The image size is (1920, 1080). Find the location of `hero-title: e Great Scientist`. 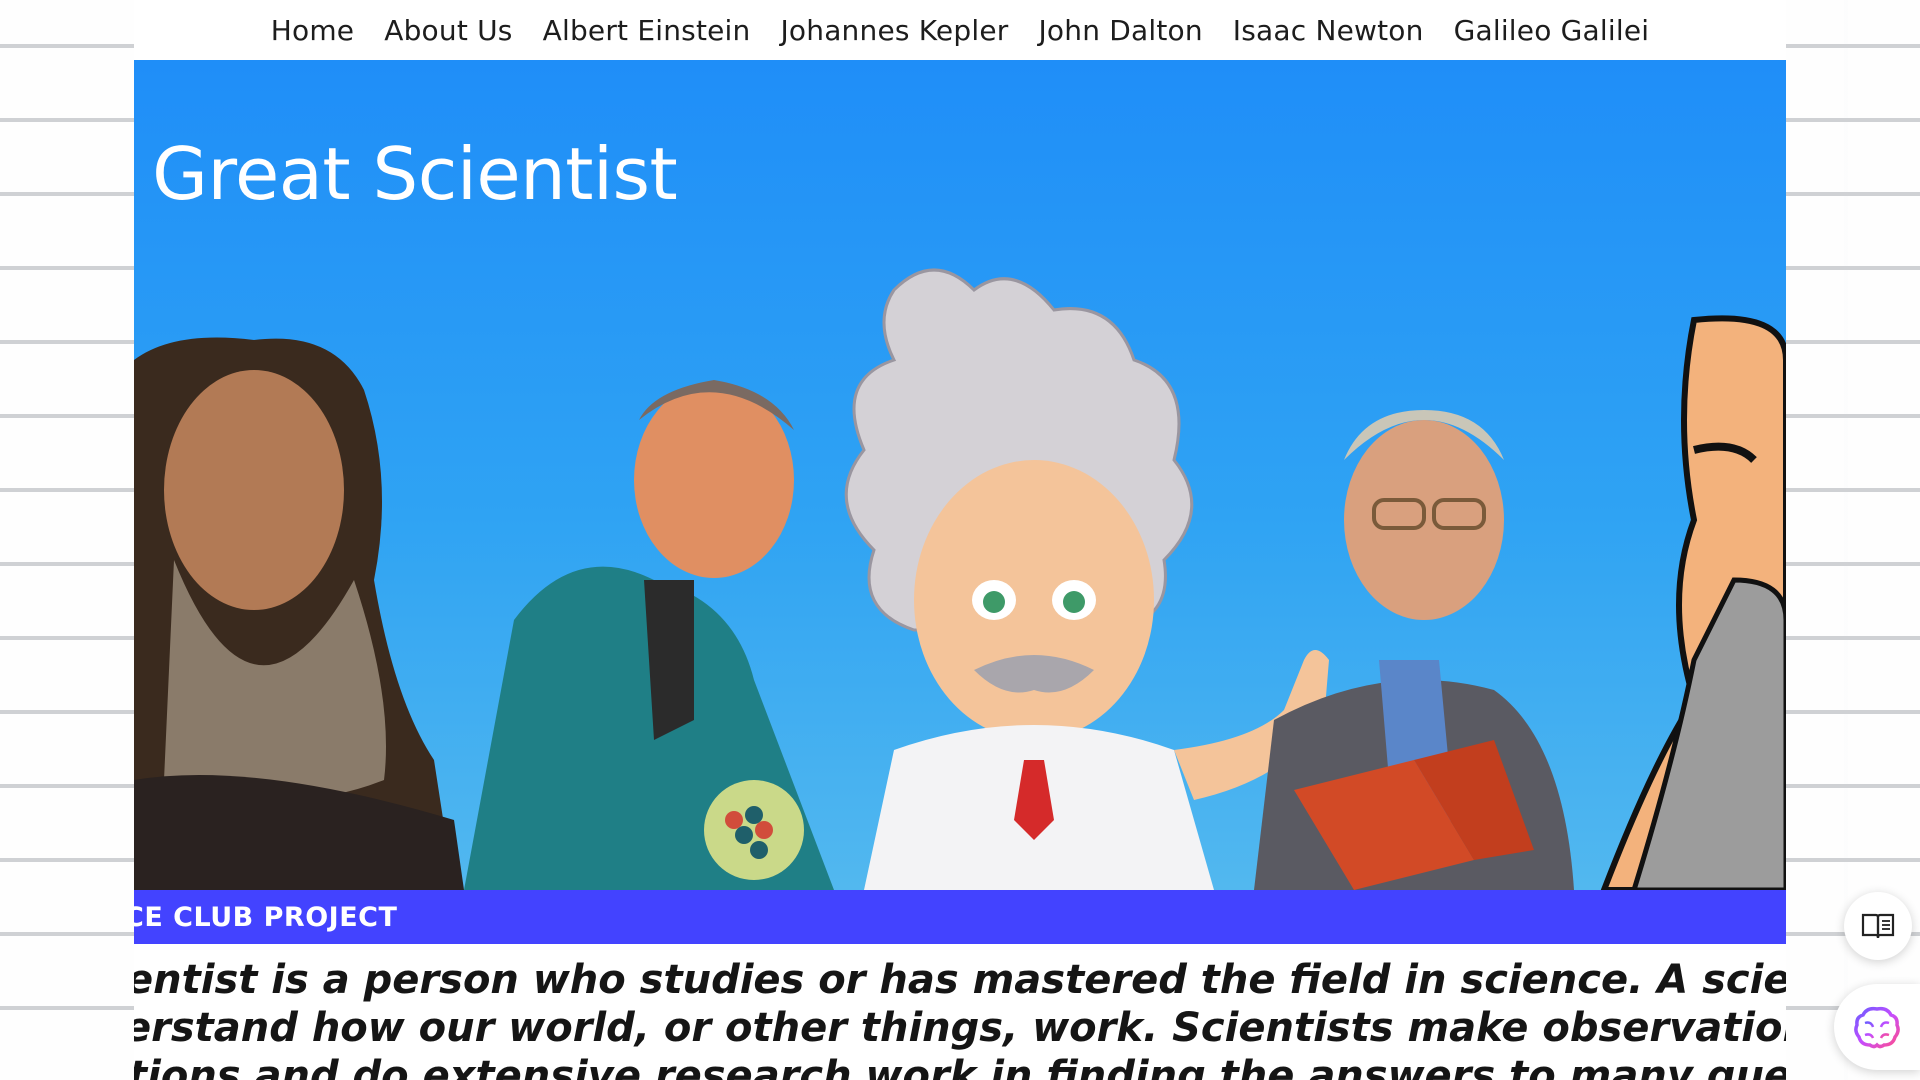

hero-title: e Great Scientist is located at coordinates (406, 174).